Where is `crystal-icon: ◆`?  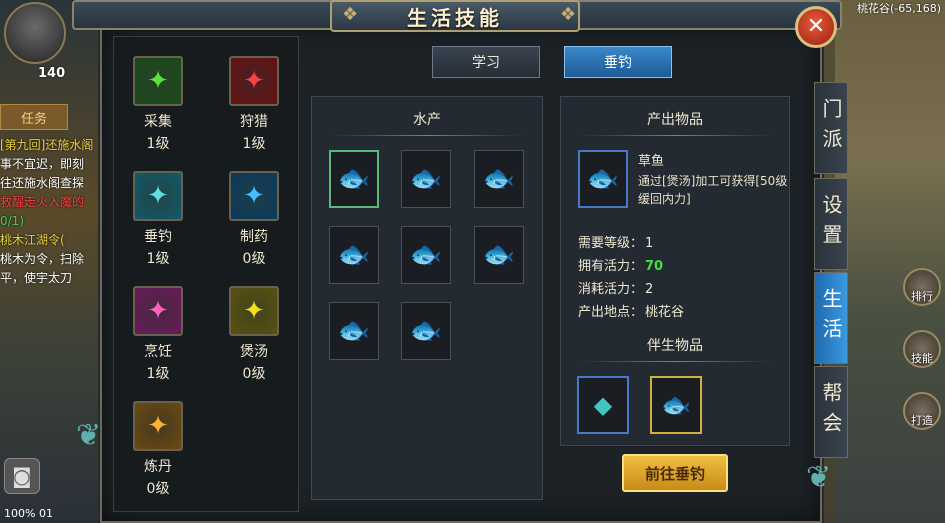 crystal-icon: ◆ is located at coordinates (603, 405).